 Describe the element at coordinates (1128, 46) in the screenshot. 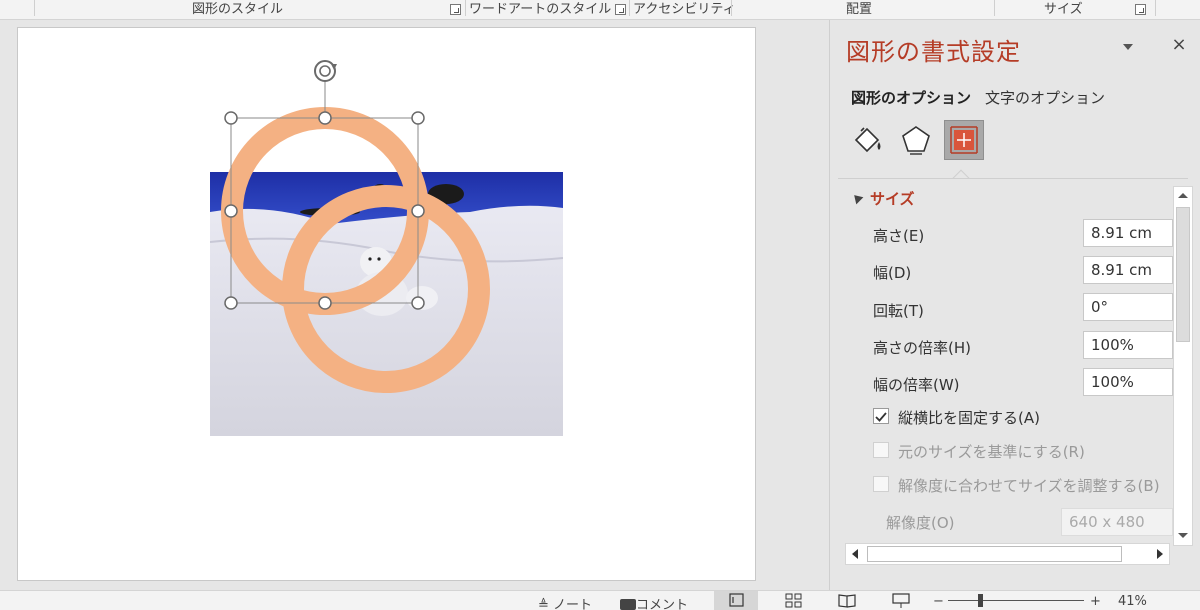

I see `pane-options-chevron-down-icon` at that location.